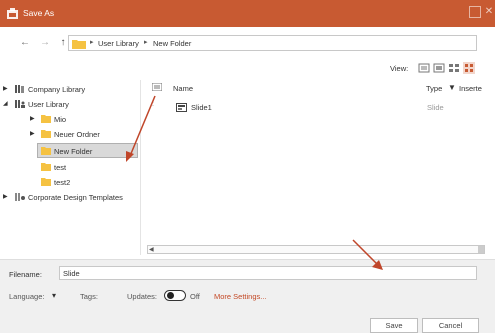 This screenshot has height=333, width=495. What do you see at coordinates (170, 295) in the screenshot?
I see `toggle-knob` at bounding box center [170, 295].